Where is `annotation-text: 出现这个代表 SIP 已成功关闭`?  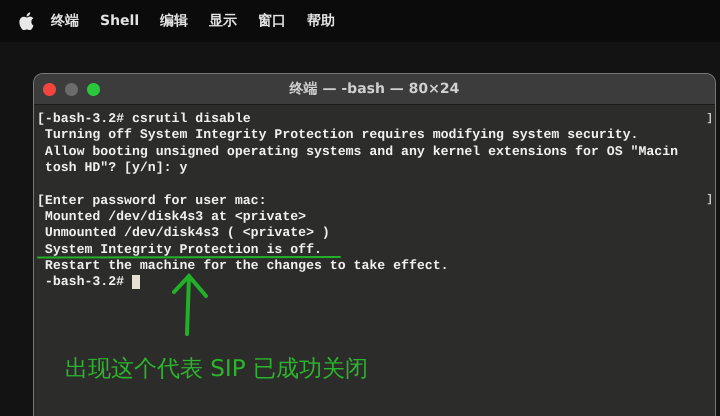 annotation-text: 出现这个代表 SIP 已成功关闭 is located at coordinates (216, 369).